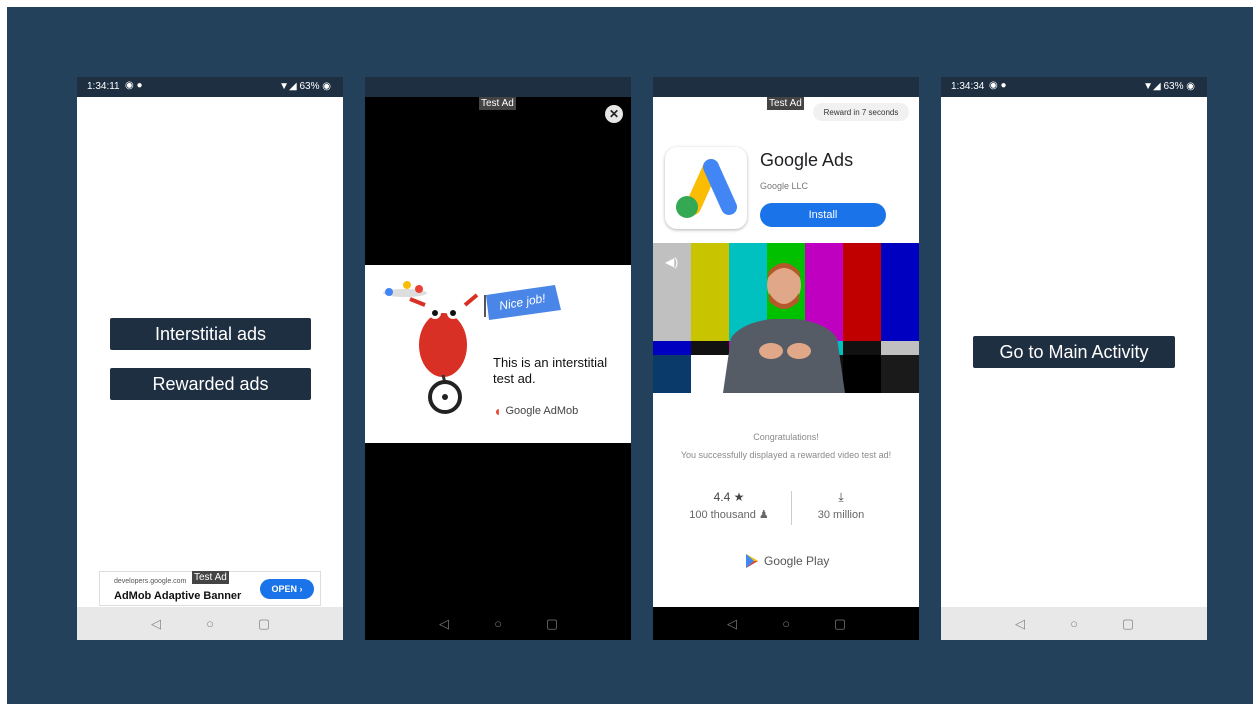 The image size is (1253, 704). I want to click on go-to-main-activity-button: Go to Main Activity, so click(1074, 352).